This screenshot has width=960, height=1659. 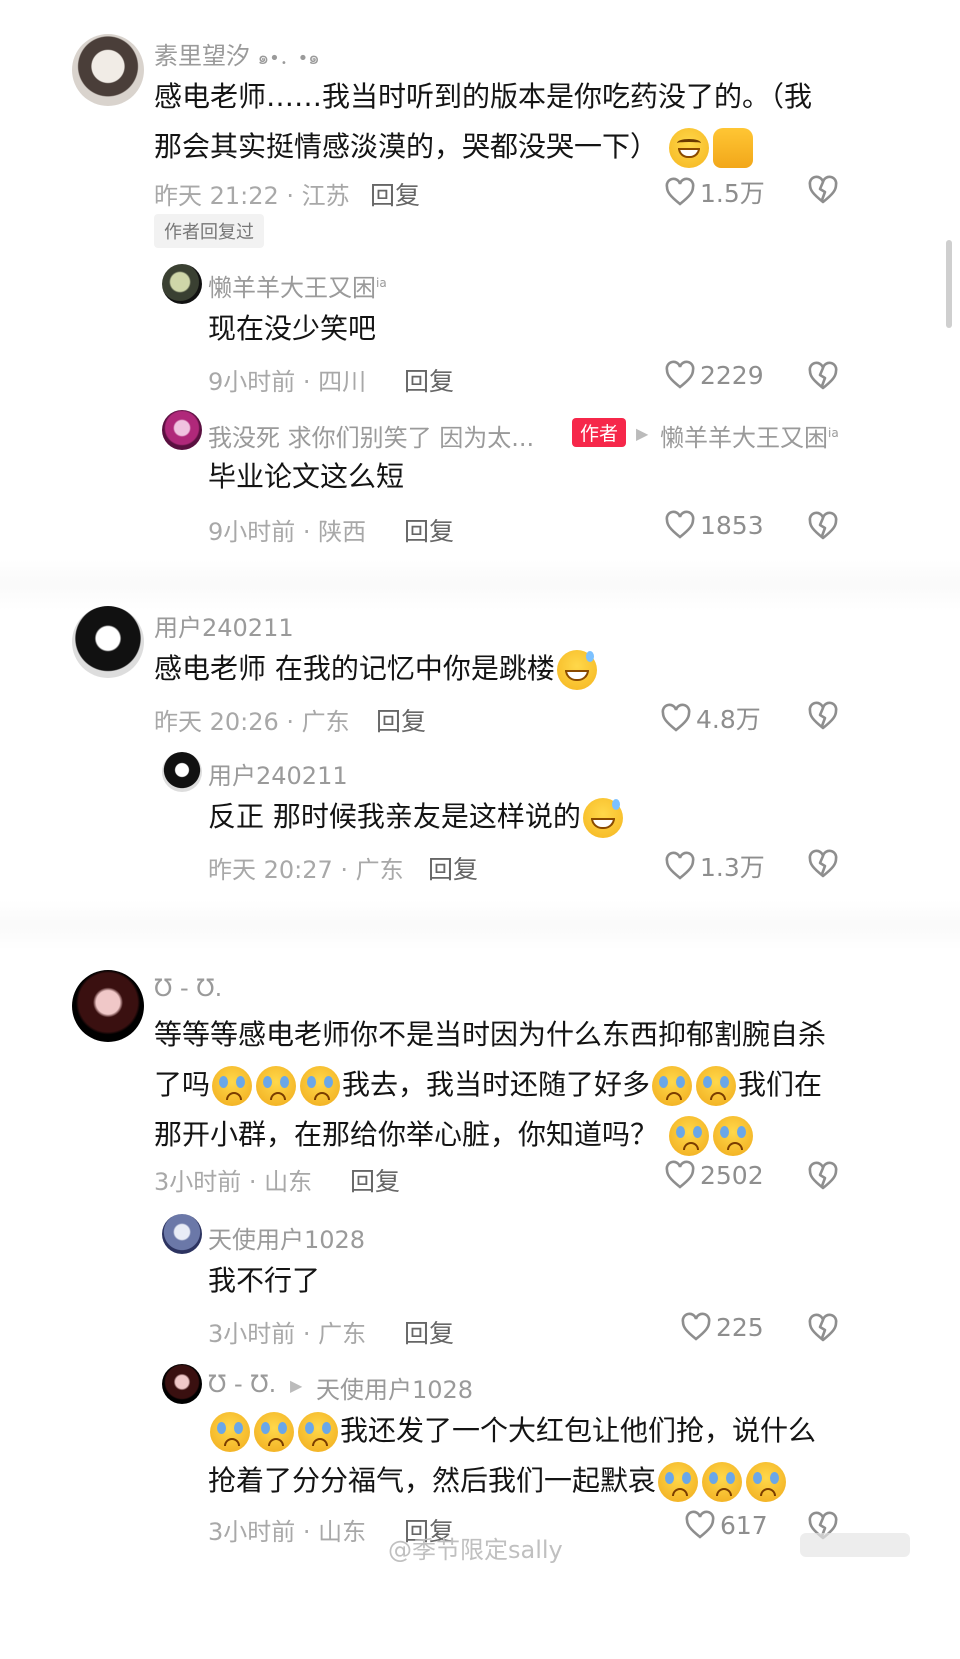 I want to click on comment-text-line: 反正 那时候我亲友是这样说的, so click(x=394, y=816).